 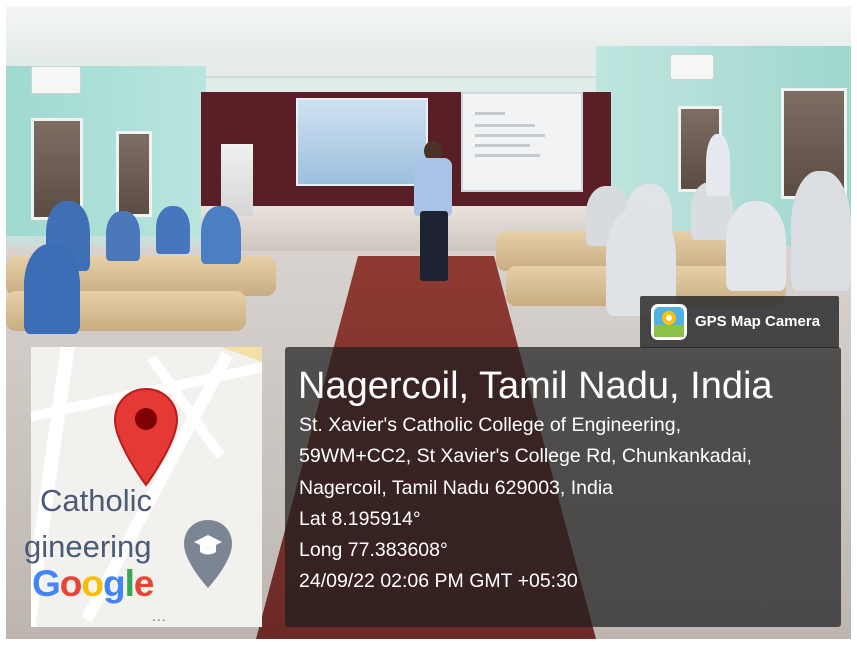 What do you see at coordinates (535, 386) in the screenshot?
I see `location-title: Nagercoil, Tamil Nadu, India` at bounding box center [535, 386].